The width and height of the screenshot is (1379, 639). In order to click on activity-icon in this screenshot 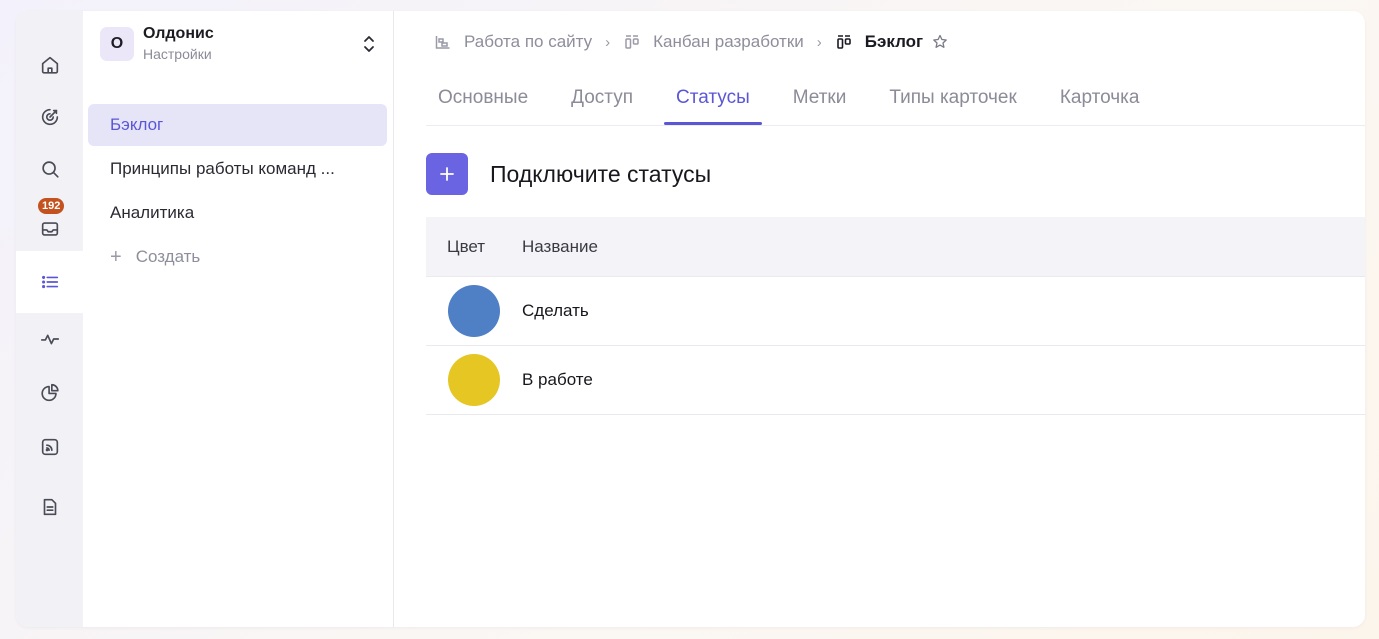, I will do `click(49, 339)`.